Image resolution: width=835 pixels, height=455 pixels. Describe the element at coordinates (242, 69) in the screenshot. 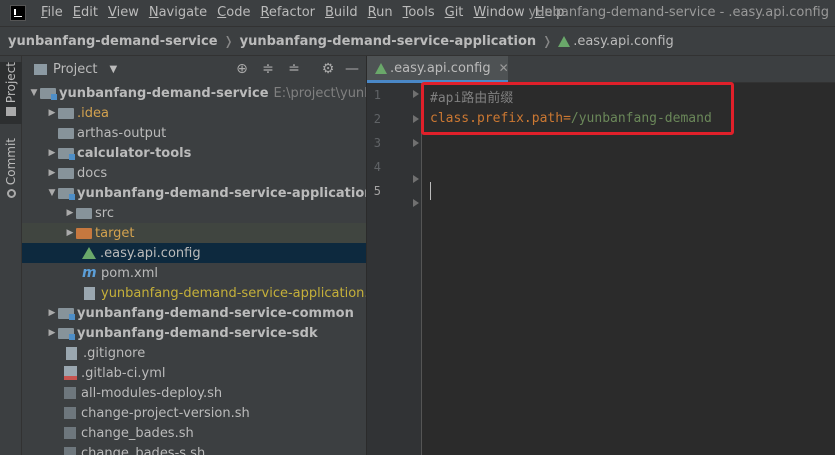

I see `locate-target-icon: ⊕` at that location.